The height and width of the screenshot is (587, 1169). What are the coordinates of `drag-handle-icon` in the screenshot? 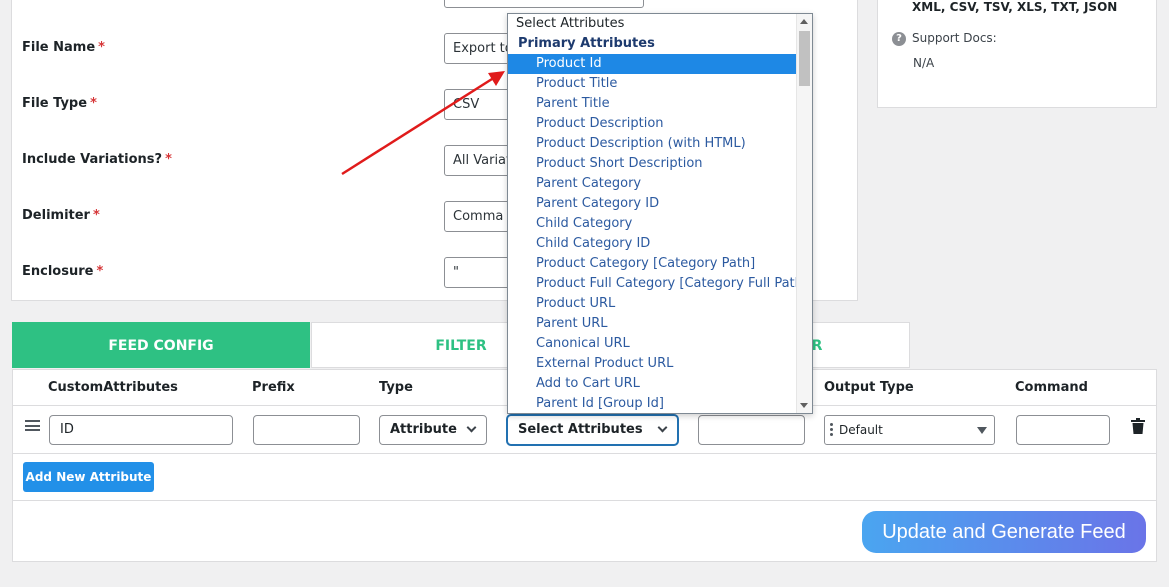 It's located at (32, 425).